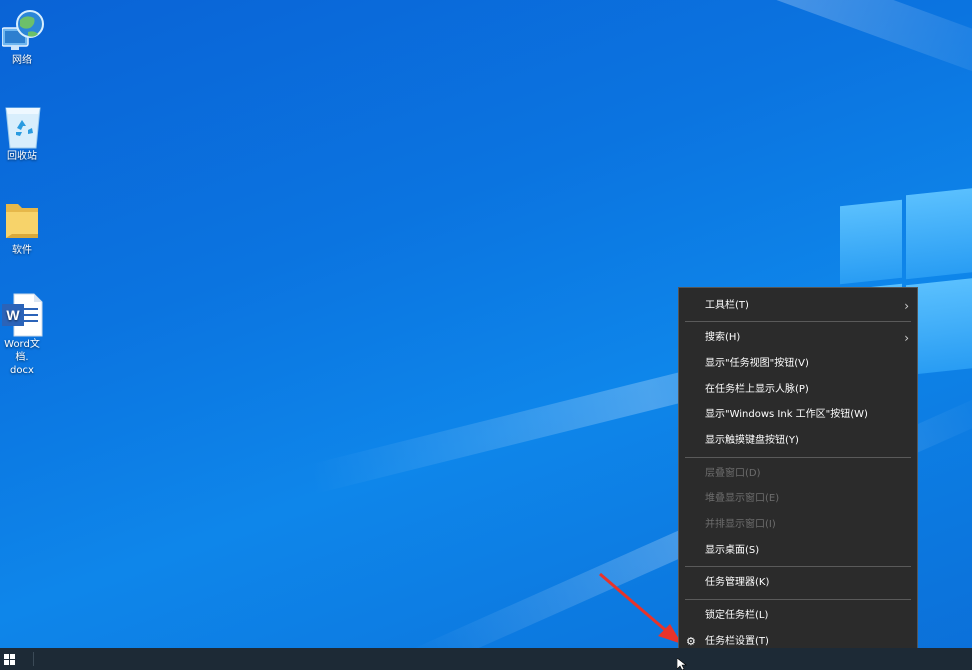  I want to click on taskbar-divider, so click(33, 659).